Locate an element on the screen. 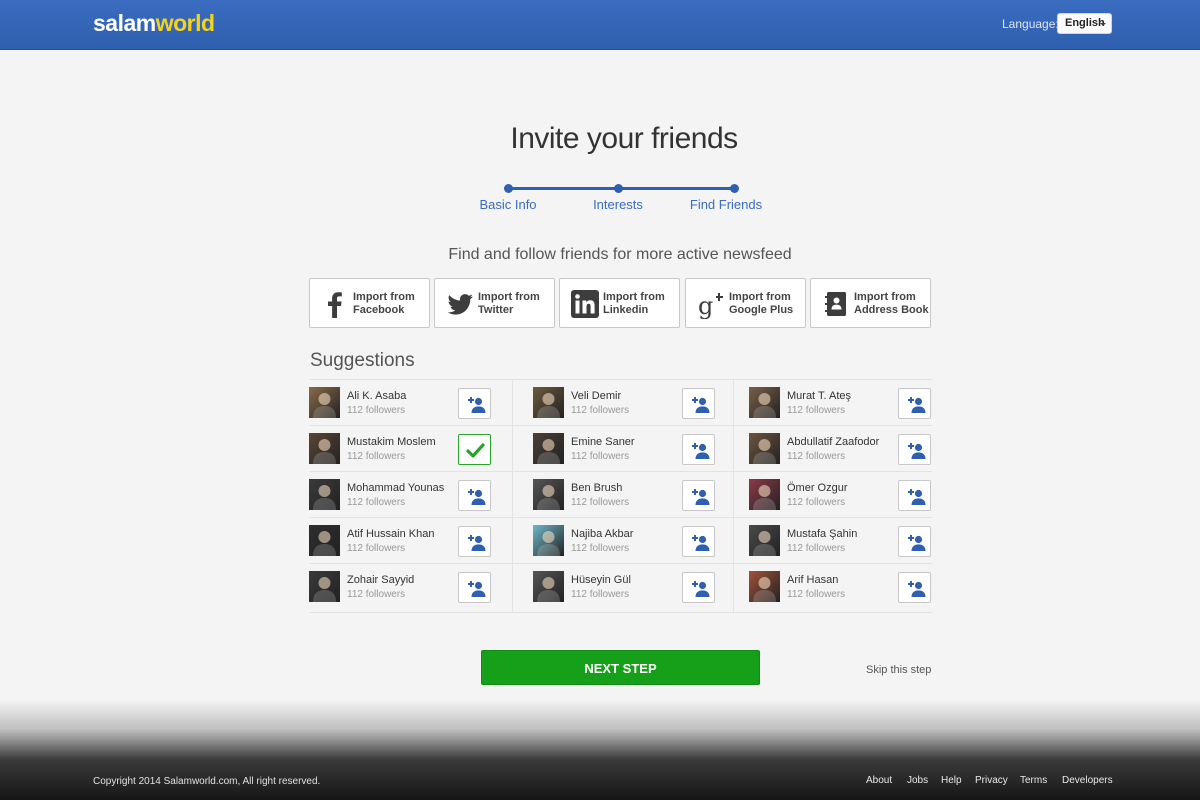 The width and height of the screenshot is (1200, 800). check-icon is located at coordinates (475, 450).